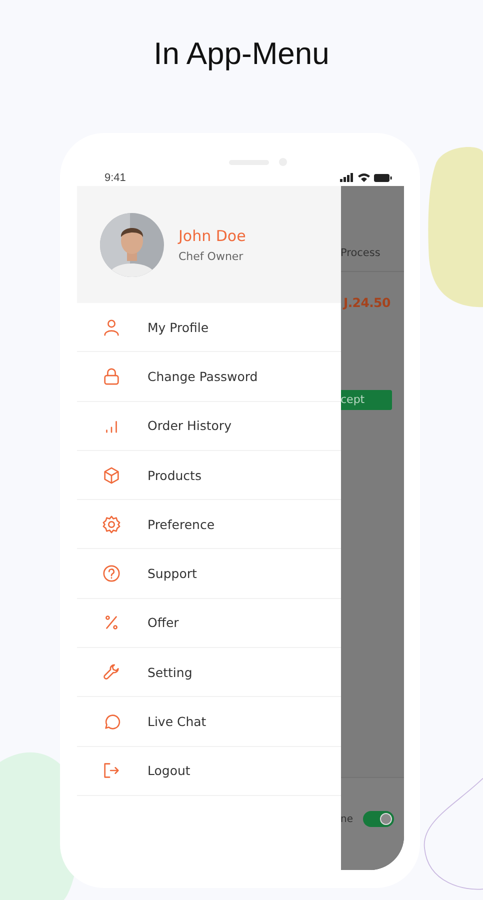 Image resolution: width=483 pixels, height=900 pixels. Describe the element at coordinates (378, 819) in the screenshot. I see `toggle-switch` at that location.